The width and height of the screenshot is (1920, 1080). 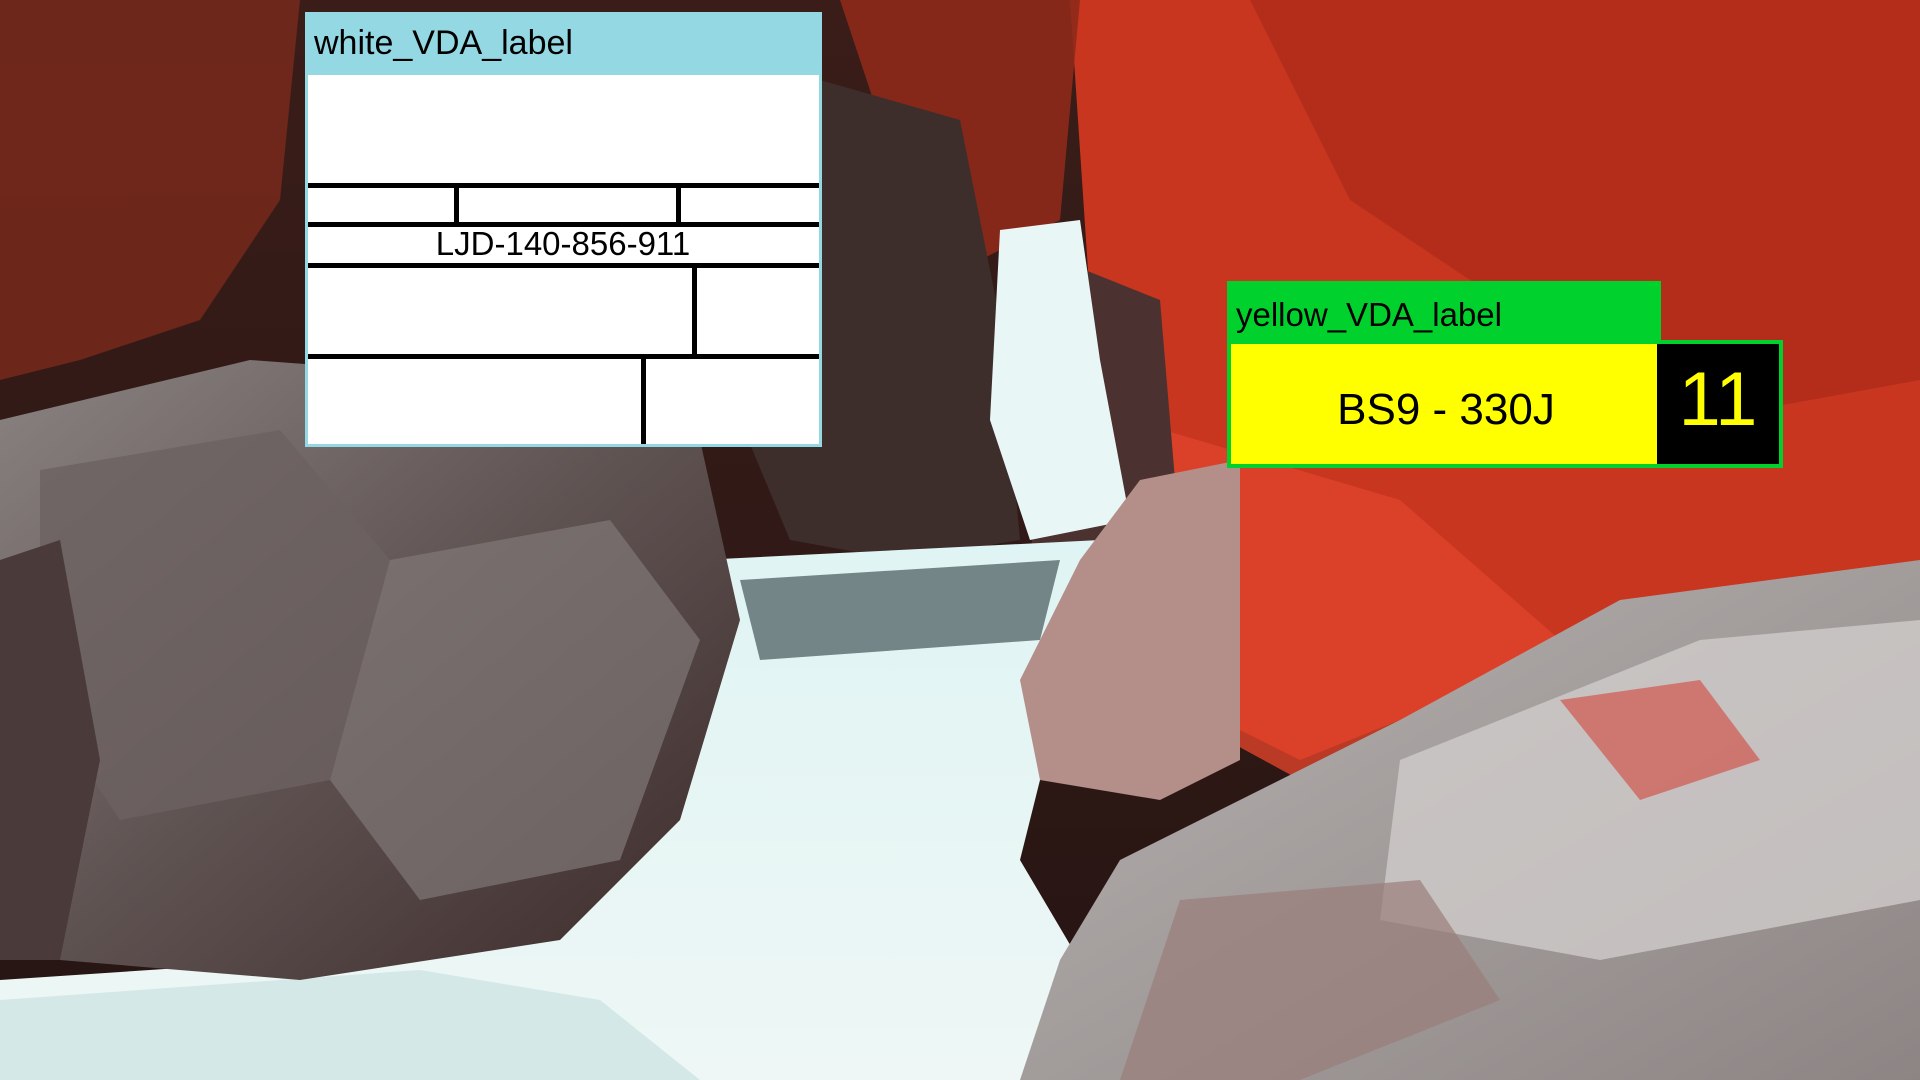 I want to click on plate-number: BS9 - 330J, so click(x=1446, y=409).